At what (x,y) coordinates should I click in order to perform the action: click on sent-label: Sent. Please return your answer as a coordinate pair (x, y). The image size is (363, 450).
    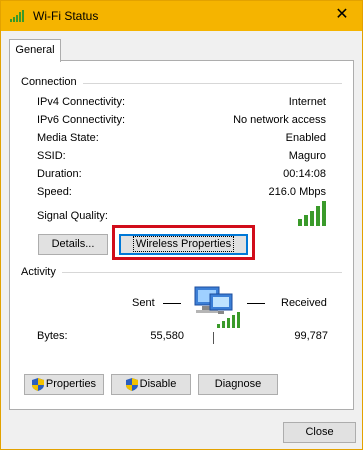
    Looking at the image, I should click on (143, 303).